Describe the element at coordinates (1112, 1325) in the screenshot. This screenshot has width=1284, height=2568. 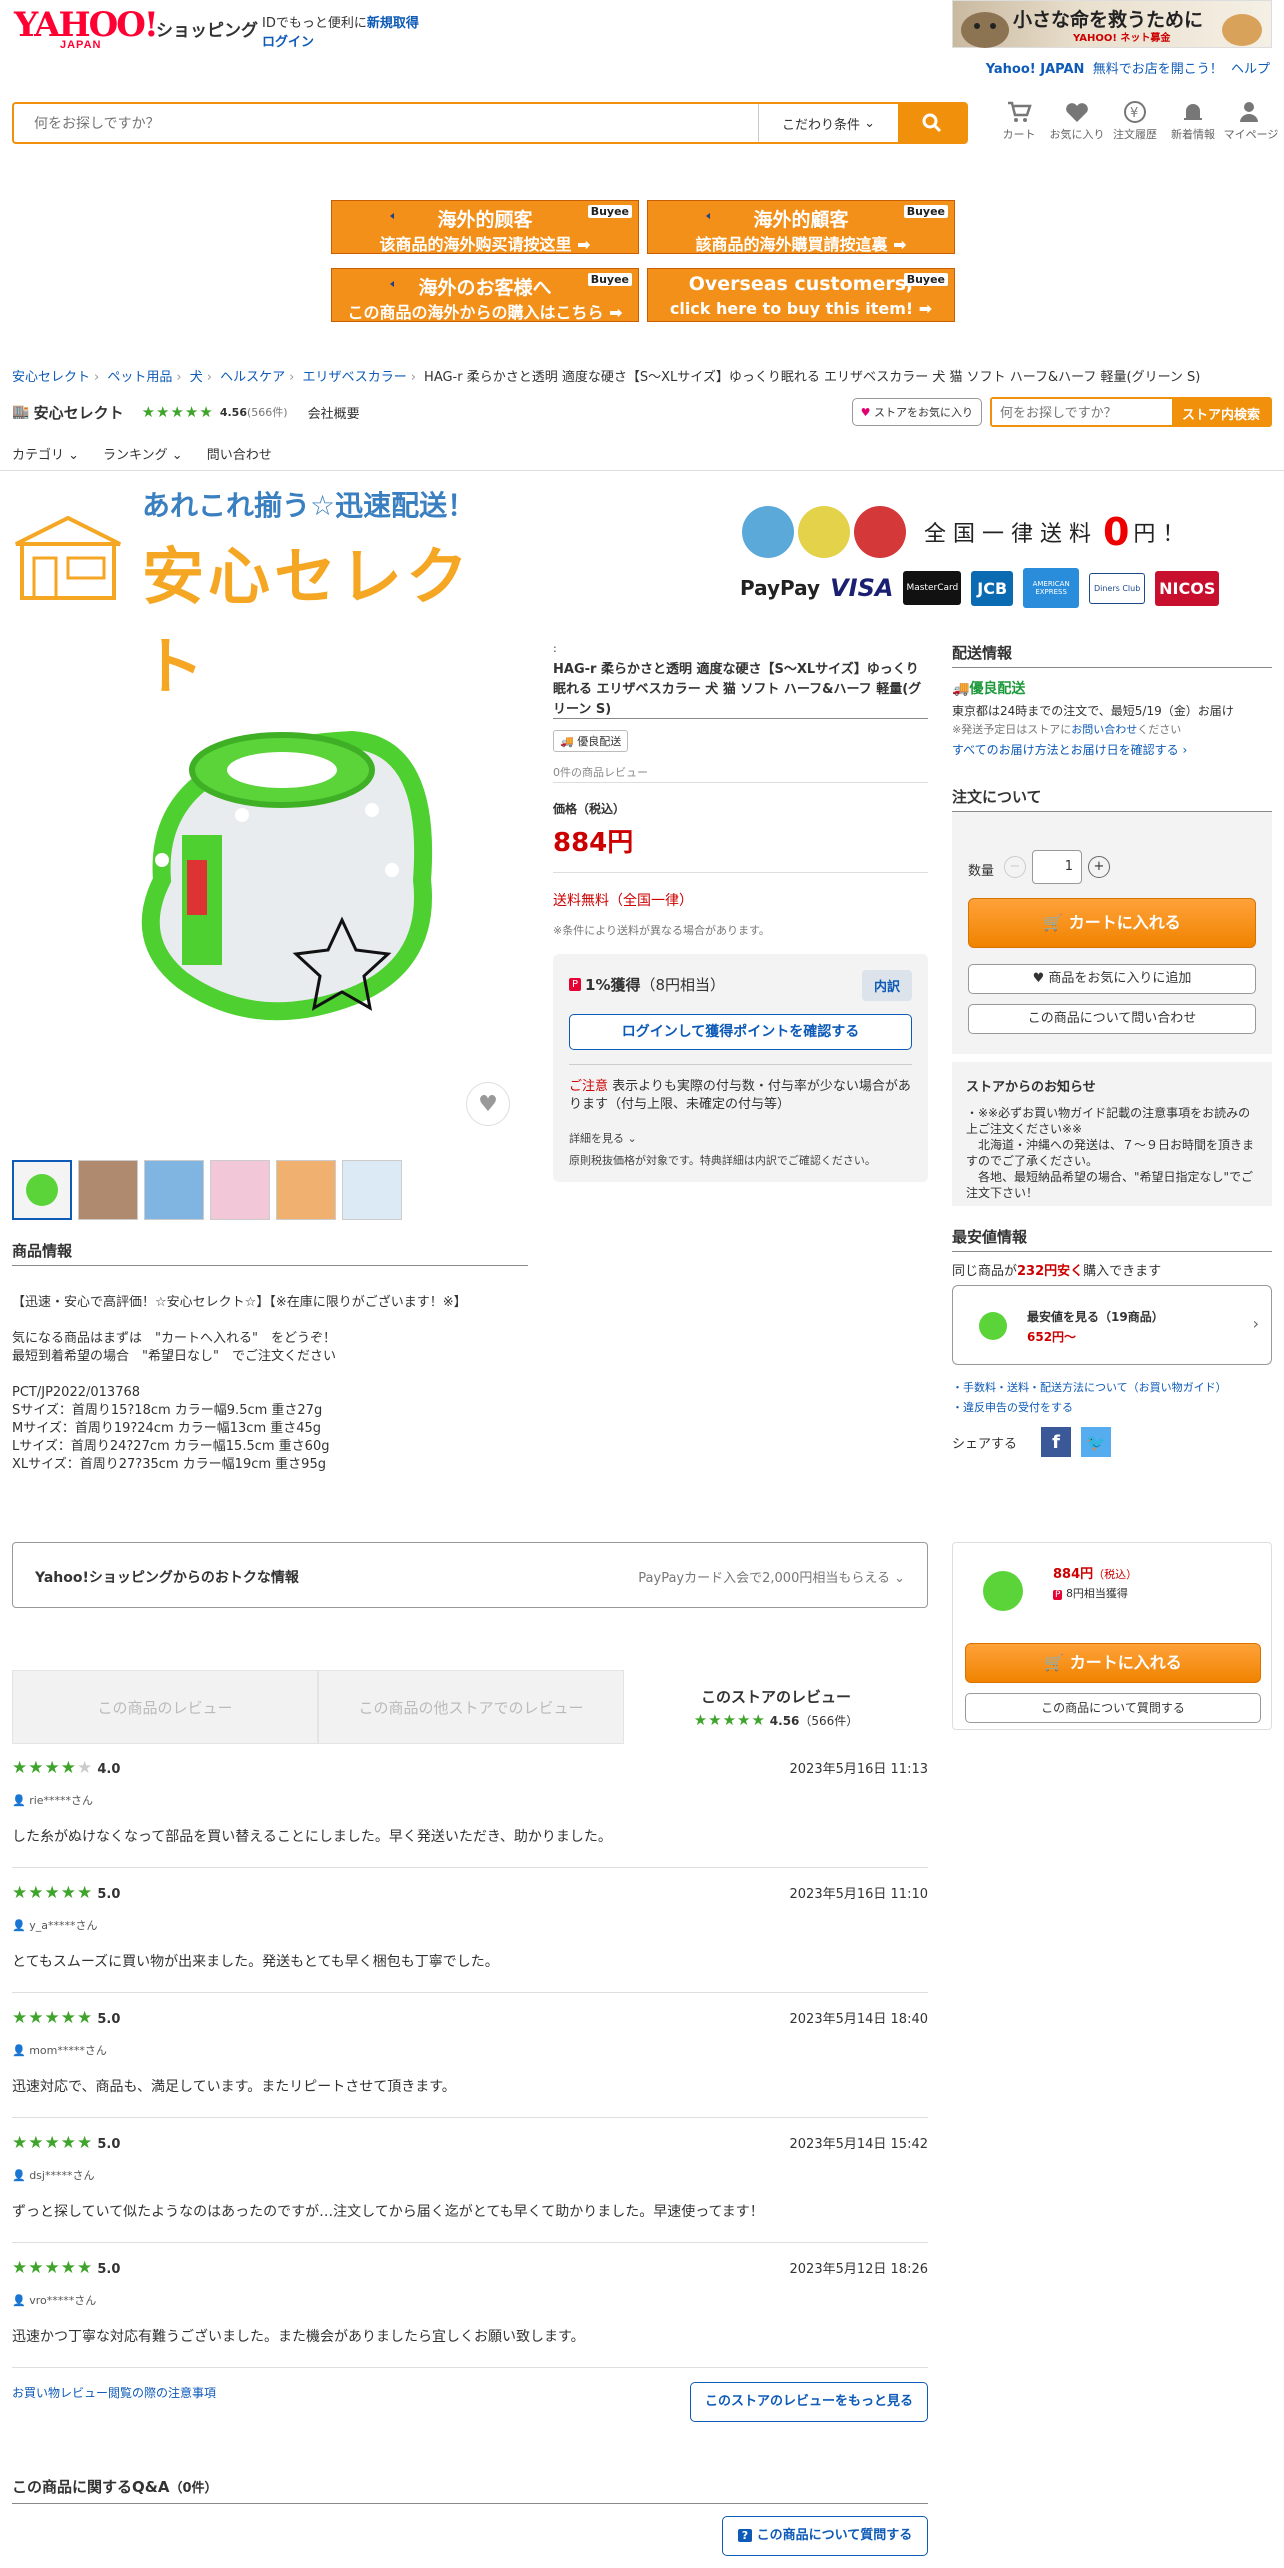
I see `lowest-card: 最安値を見る（19商品） 652円〜 ›` at that location.